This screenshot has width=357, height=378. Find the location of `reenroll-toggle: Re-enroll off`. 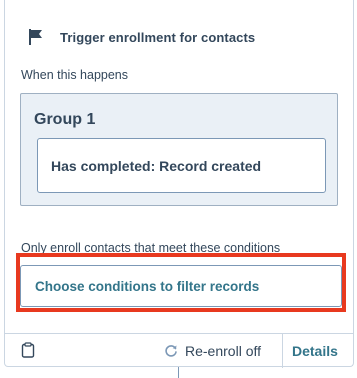

reenroll-toggle: Re-enroll off is located at coordinates (212, 351).